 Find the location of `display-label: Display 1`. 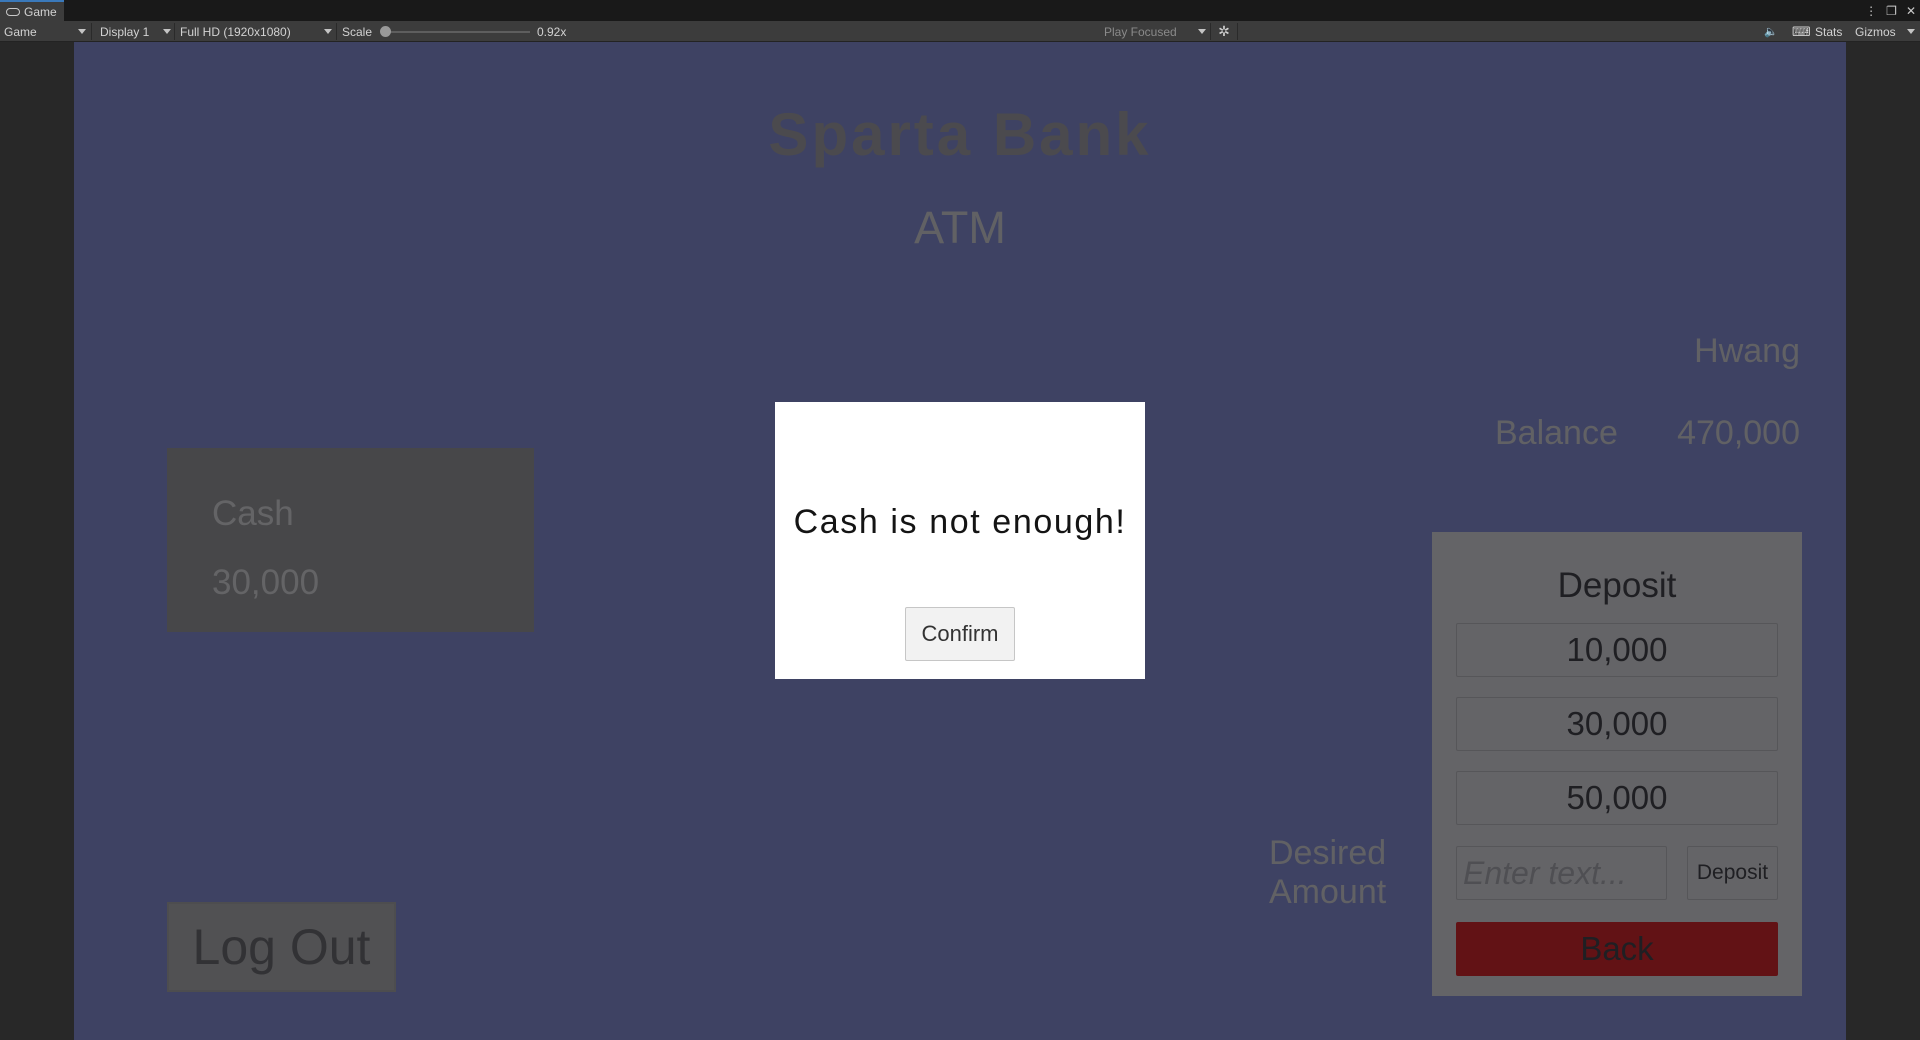

display-label: Display 1 is located at coordinates (125, 31).